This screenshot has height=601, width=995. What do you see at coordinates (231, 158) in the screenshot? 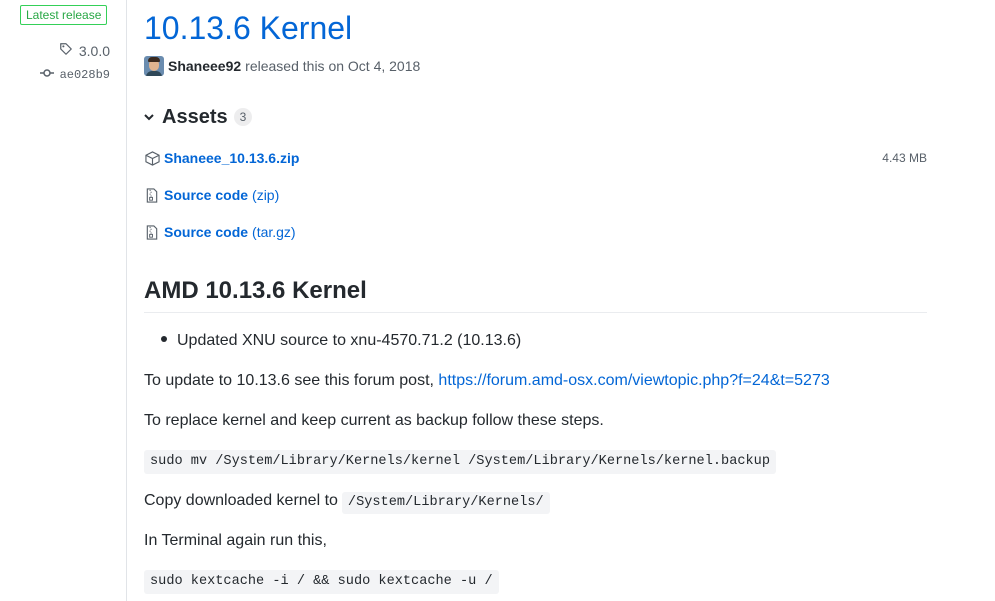
I see `asset-link: Shaneee_10.13.6.zip` at bounding box center [231, 158].